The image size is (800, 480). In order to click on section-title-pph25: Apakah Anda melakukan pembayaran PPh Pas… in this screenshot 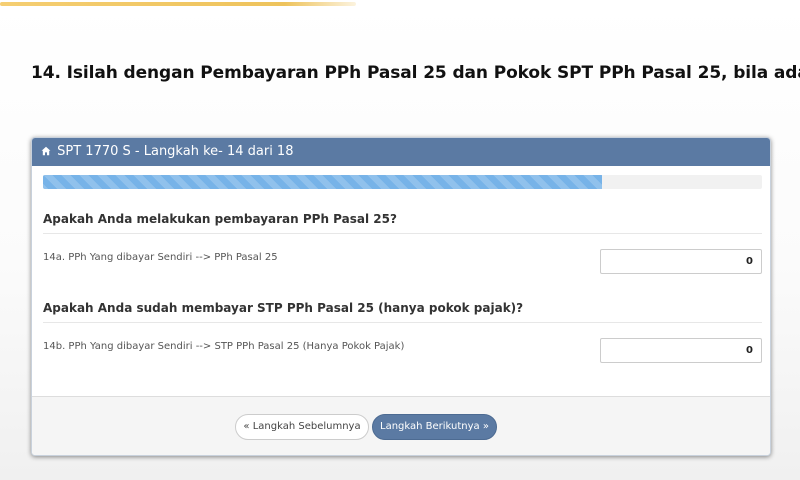, I will do `click(402, 223)`.